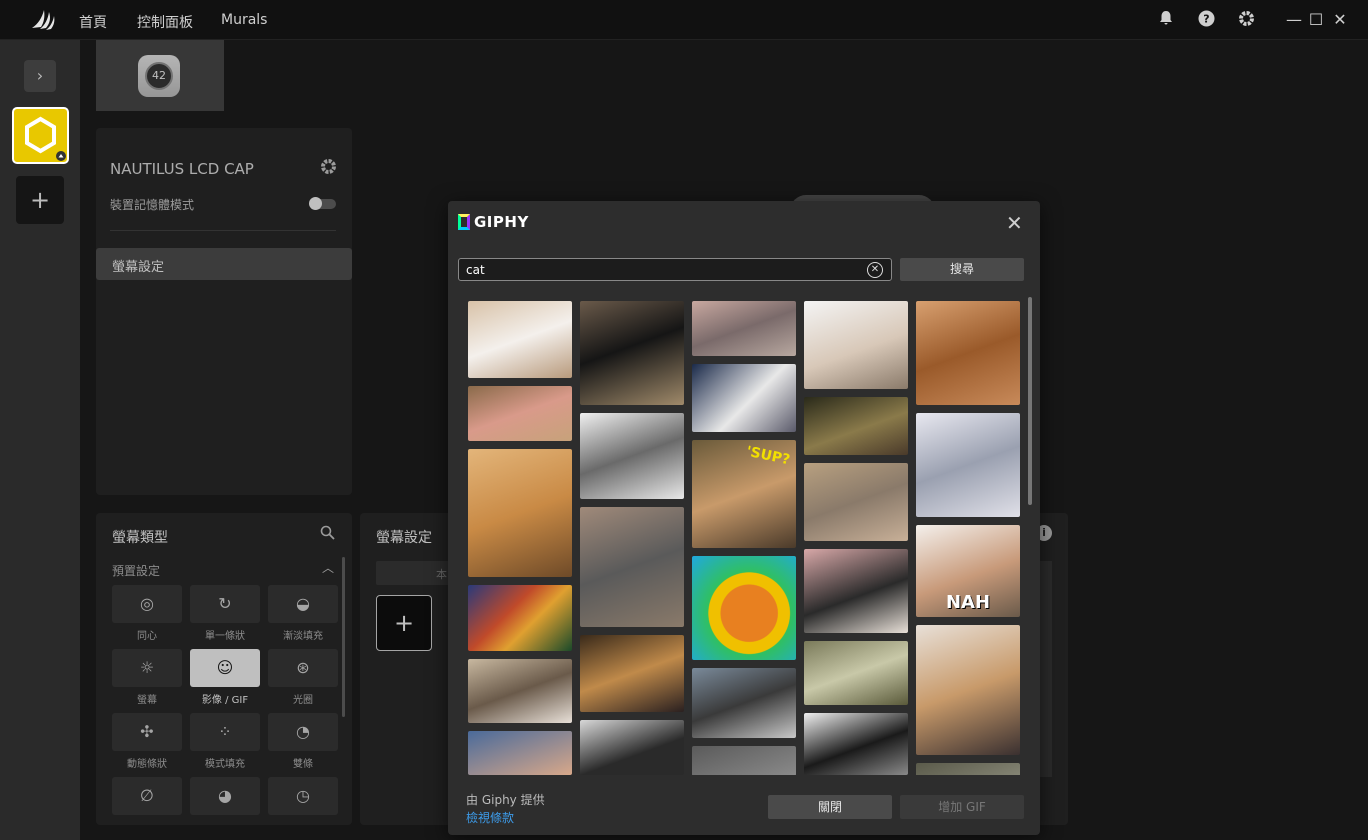 The height and width of the screenshot is (840, 1368). Describe the element at coordinates (490, 817) in the screenshot. I see `view-terms-link: 檢視條款` at that location.